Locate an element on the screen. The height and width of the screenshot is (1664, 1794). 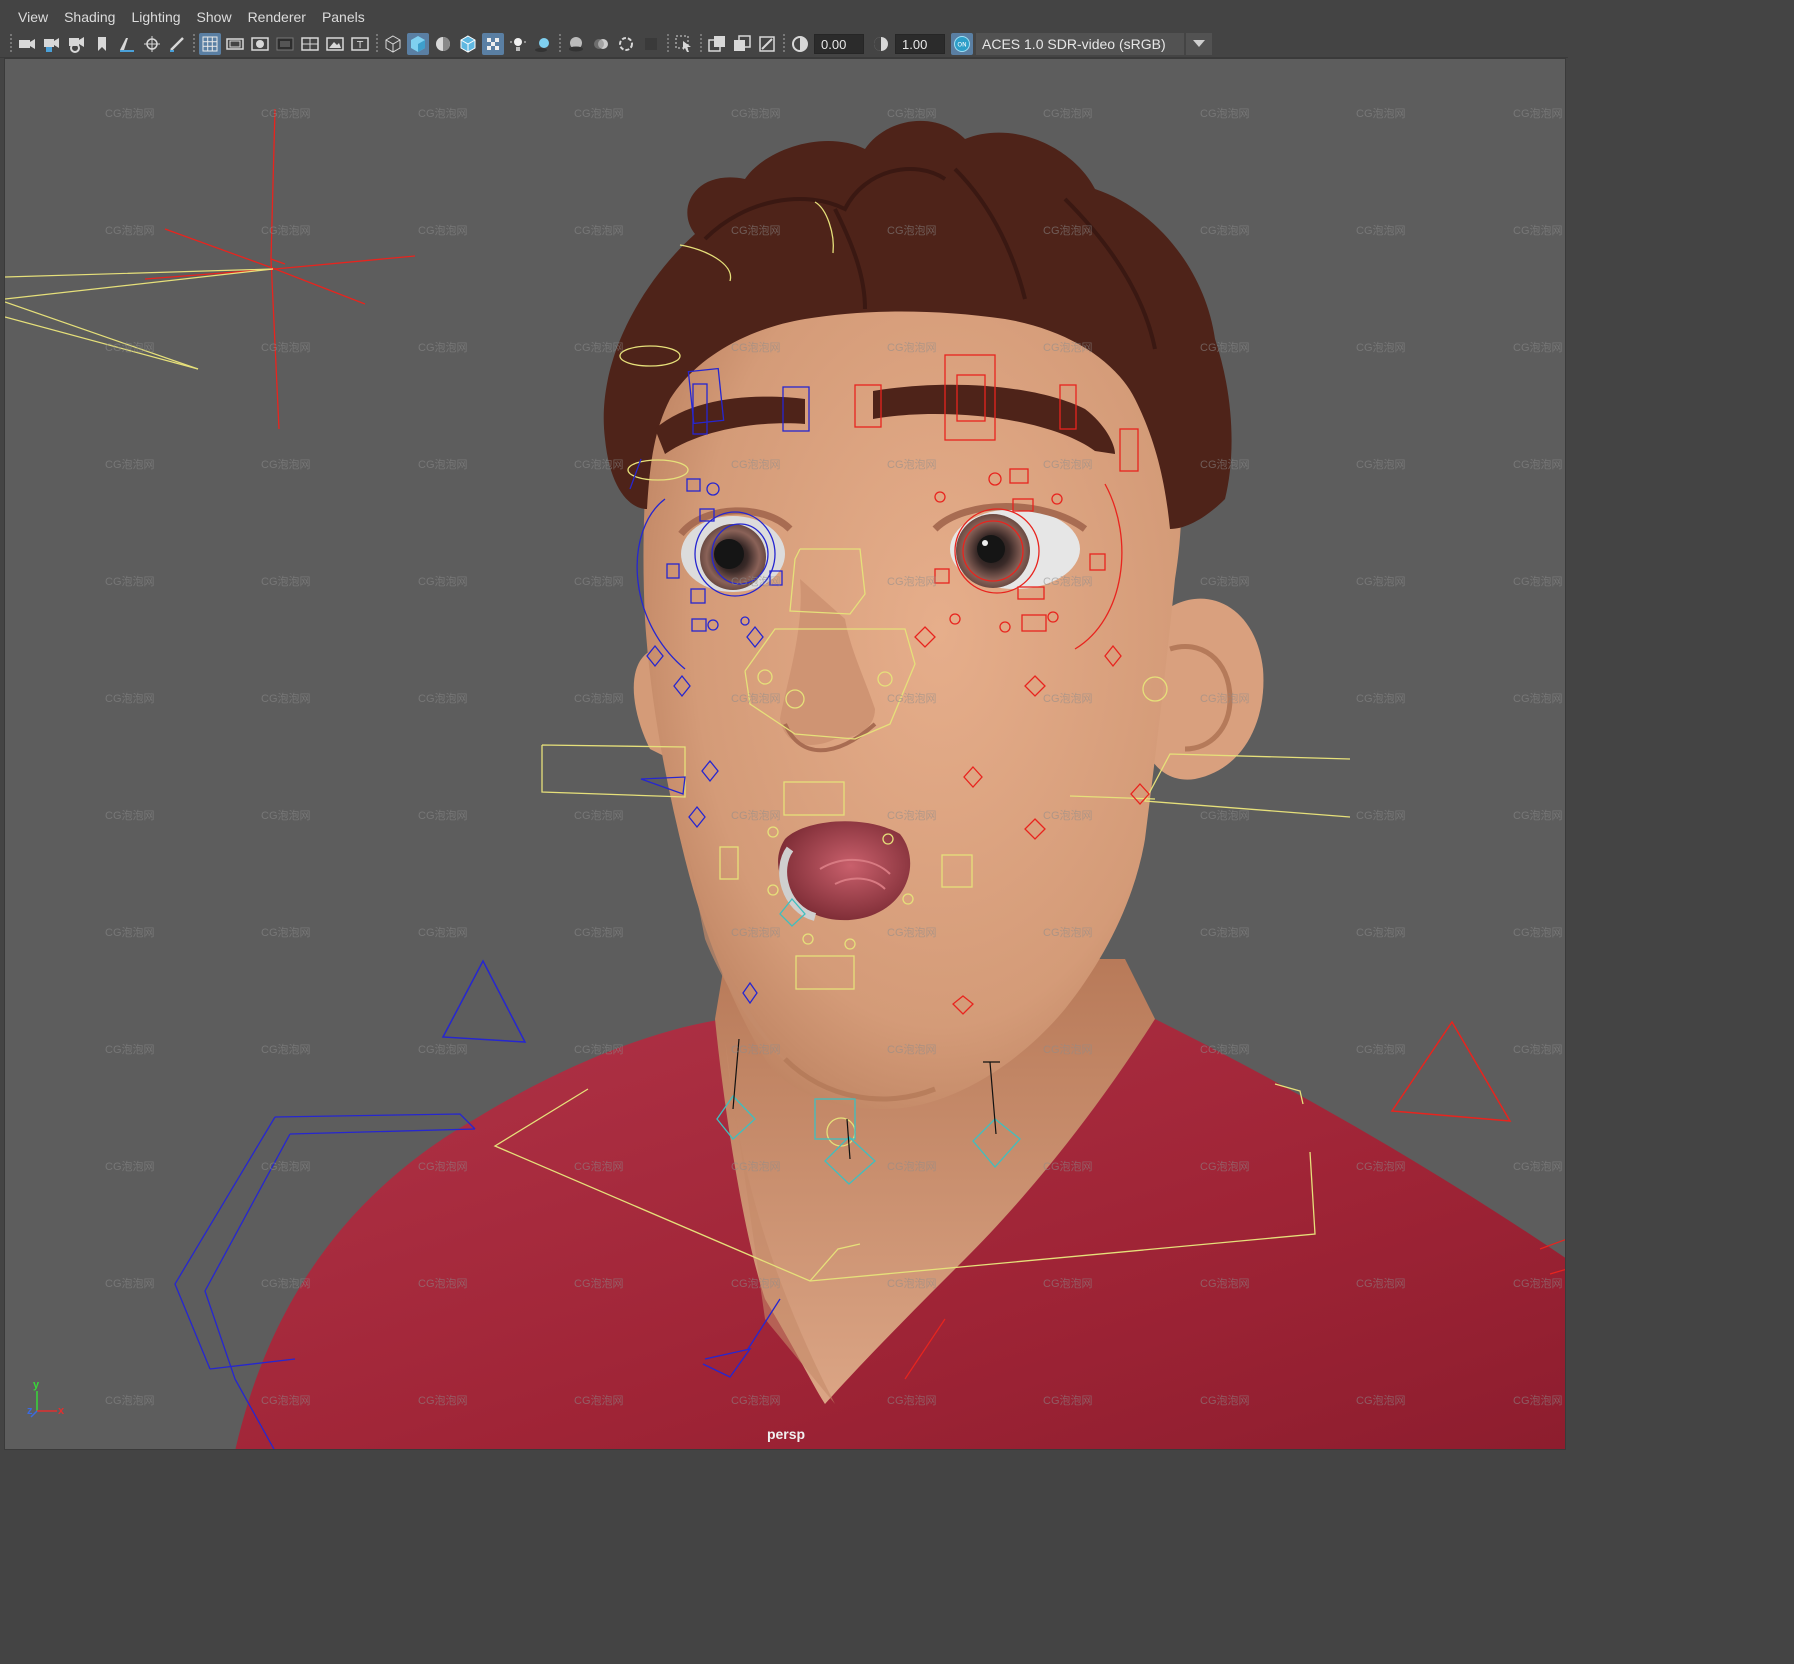
shadows-icon is located at coordinates (543, 44).